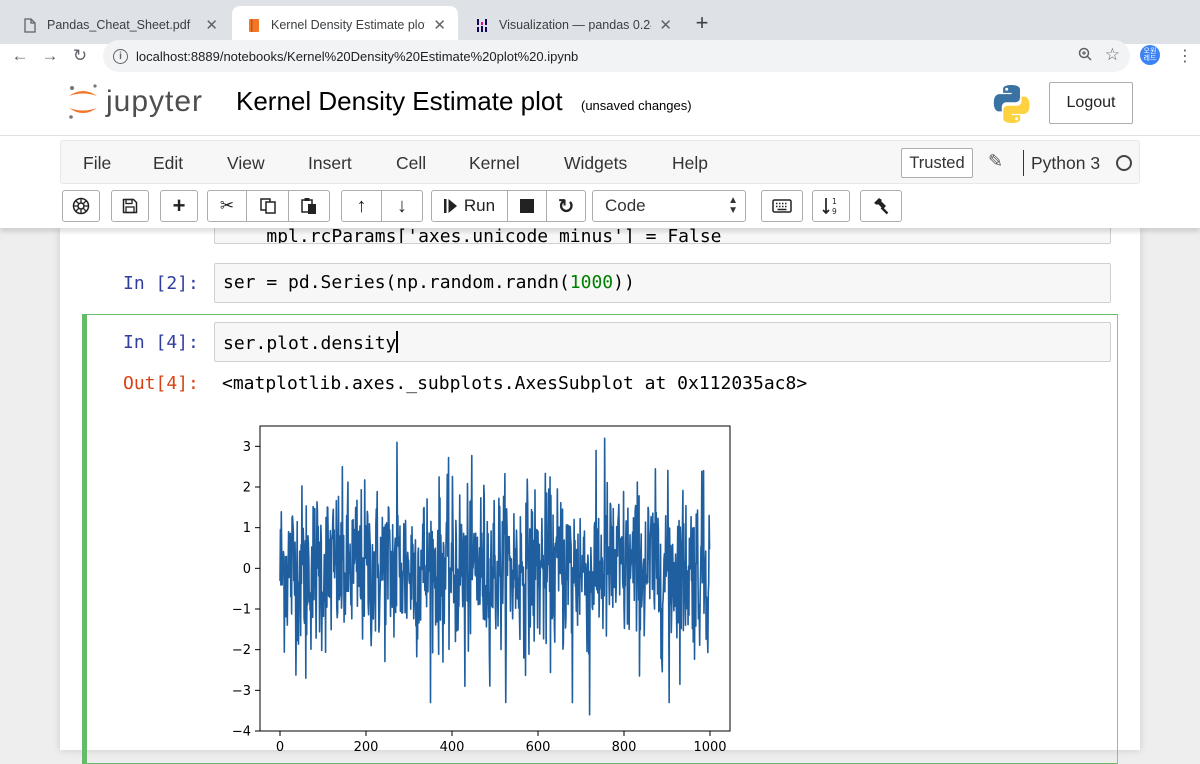  What do you see at coordinates (625, 205) in the screenshot?
I see `cell-type-value: Code` at bounding box center [625, 205].